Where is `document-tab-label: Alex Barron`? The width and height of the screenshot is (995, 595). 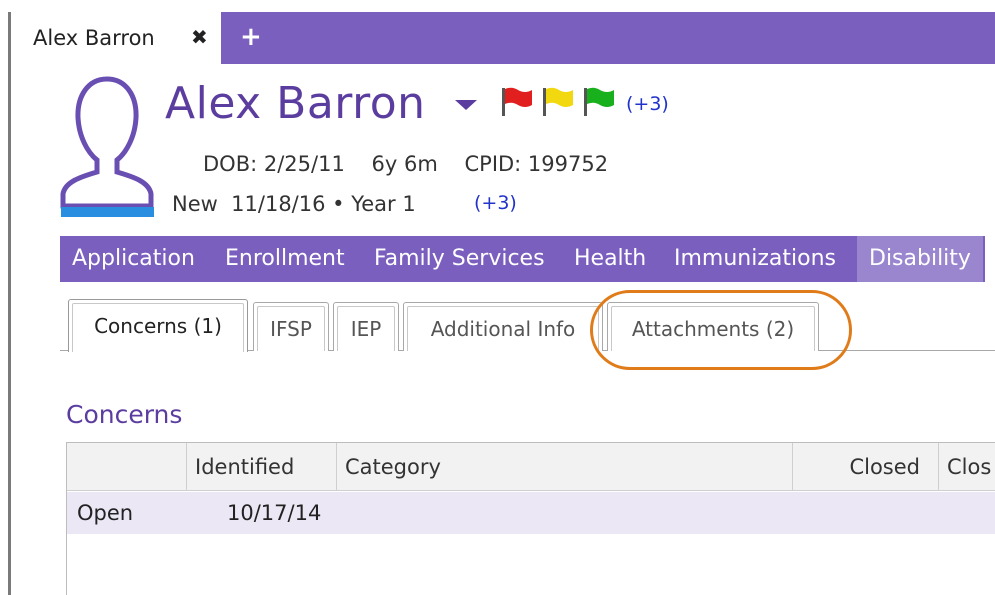
document-tab-label: Alex Barron is located at coordinates (94, 38).